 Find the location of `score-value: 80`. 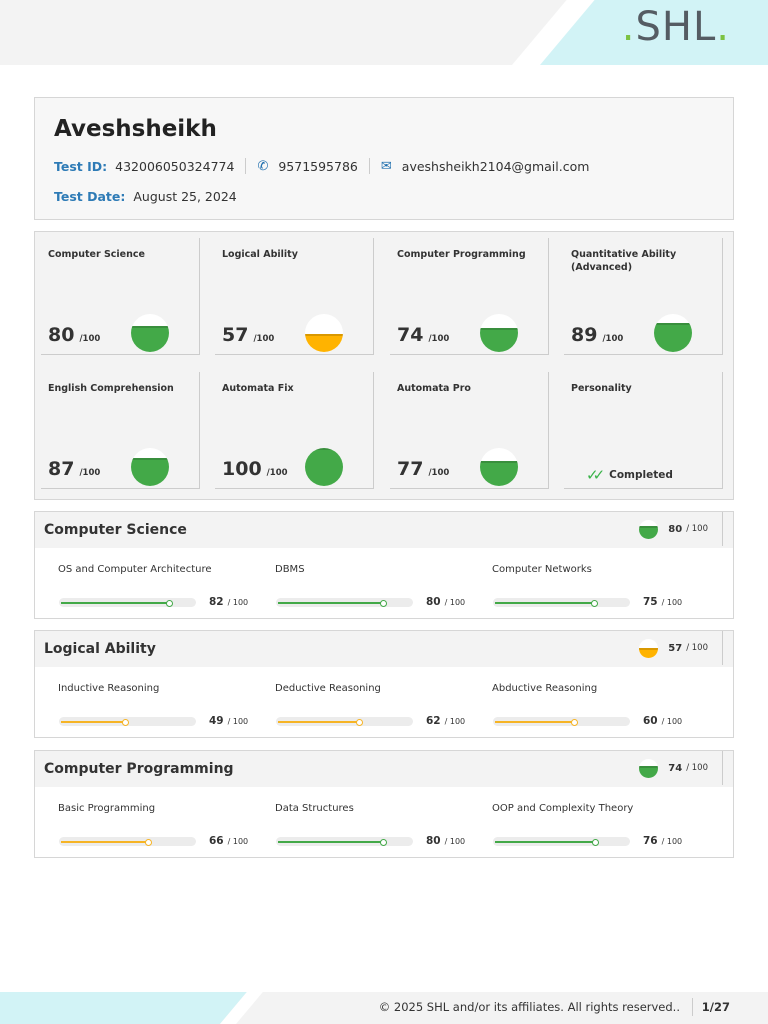

score-value: 80 is located at coordinates (675, 529).